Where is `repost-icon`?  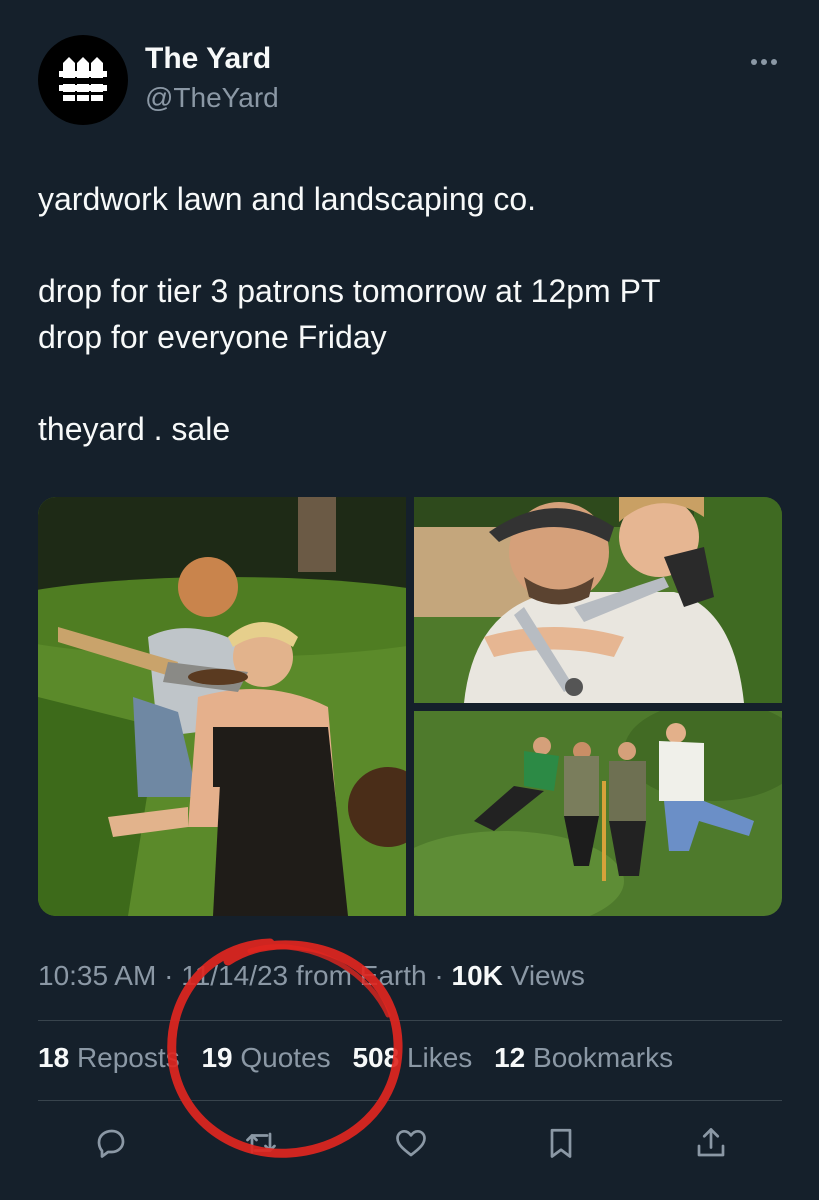 repost-icon is located at coordinates (261, 1143).